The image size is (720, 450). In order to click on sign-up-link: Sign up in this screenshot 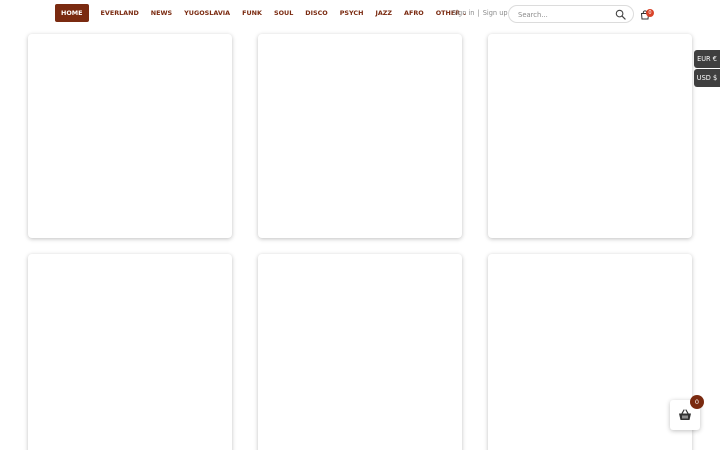, I will do `click(495, 13)`.